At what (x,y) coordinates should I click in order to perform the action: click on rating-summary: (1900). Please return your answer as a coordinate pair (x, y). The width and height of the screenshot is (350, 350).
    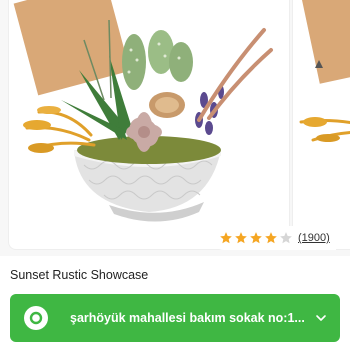
    Looking at the image, I should click on (274, 238).